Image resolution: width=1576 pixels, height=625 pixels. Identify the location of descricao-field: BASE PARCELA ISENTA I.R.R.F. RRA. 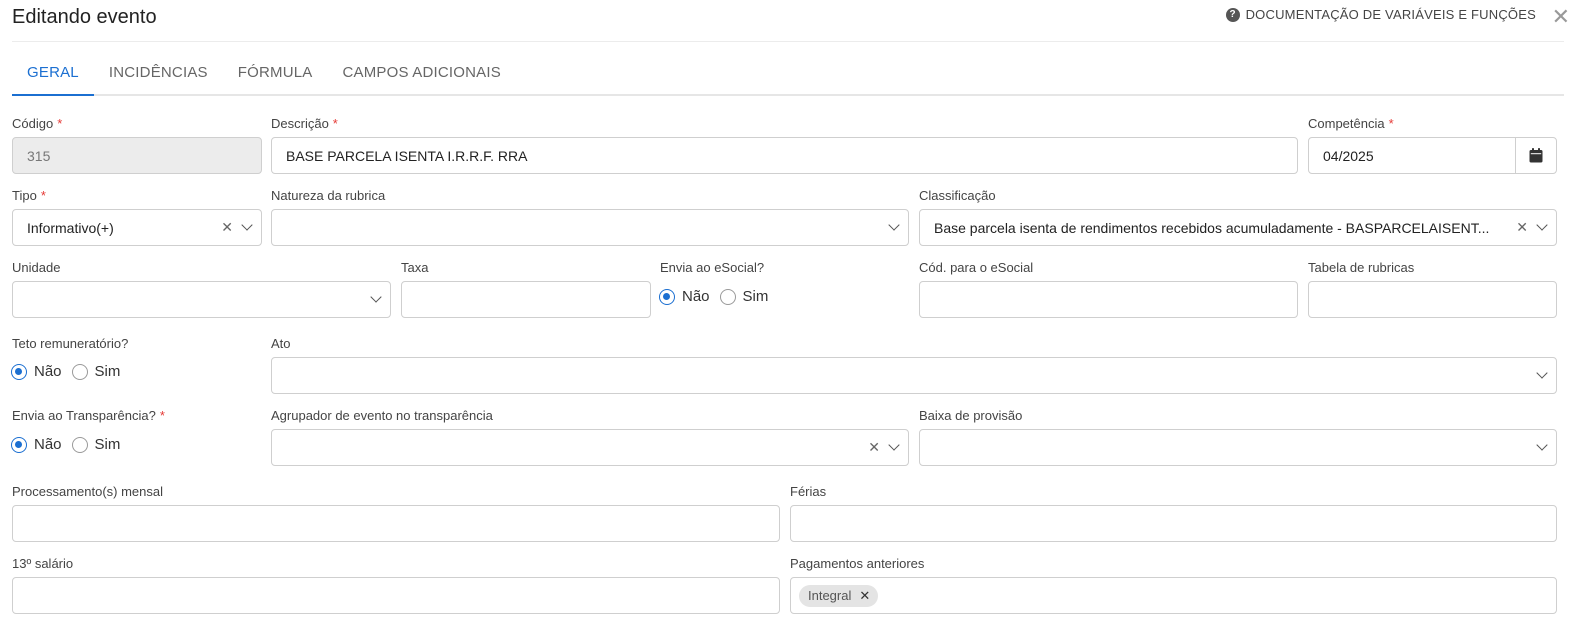
(784, 155).